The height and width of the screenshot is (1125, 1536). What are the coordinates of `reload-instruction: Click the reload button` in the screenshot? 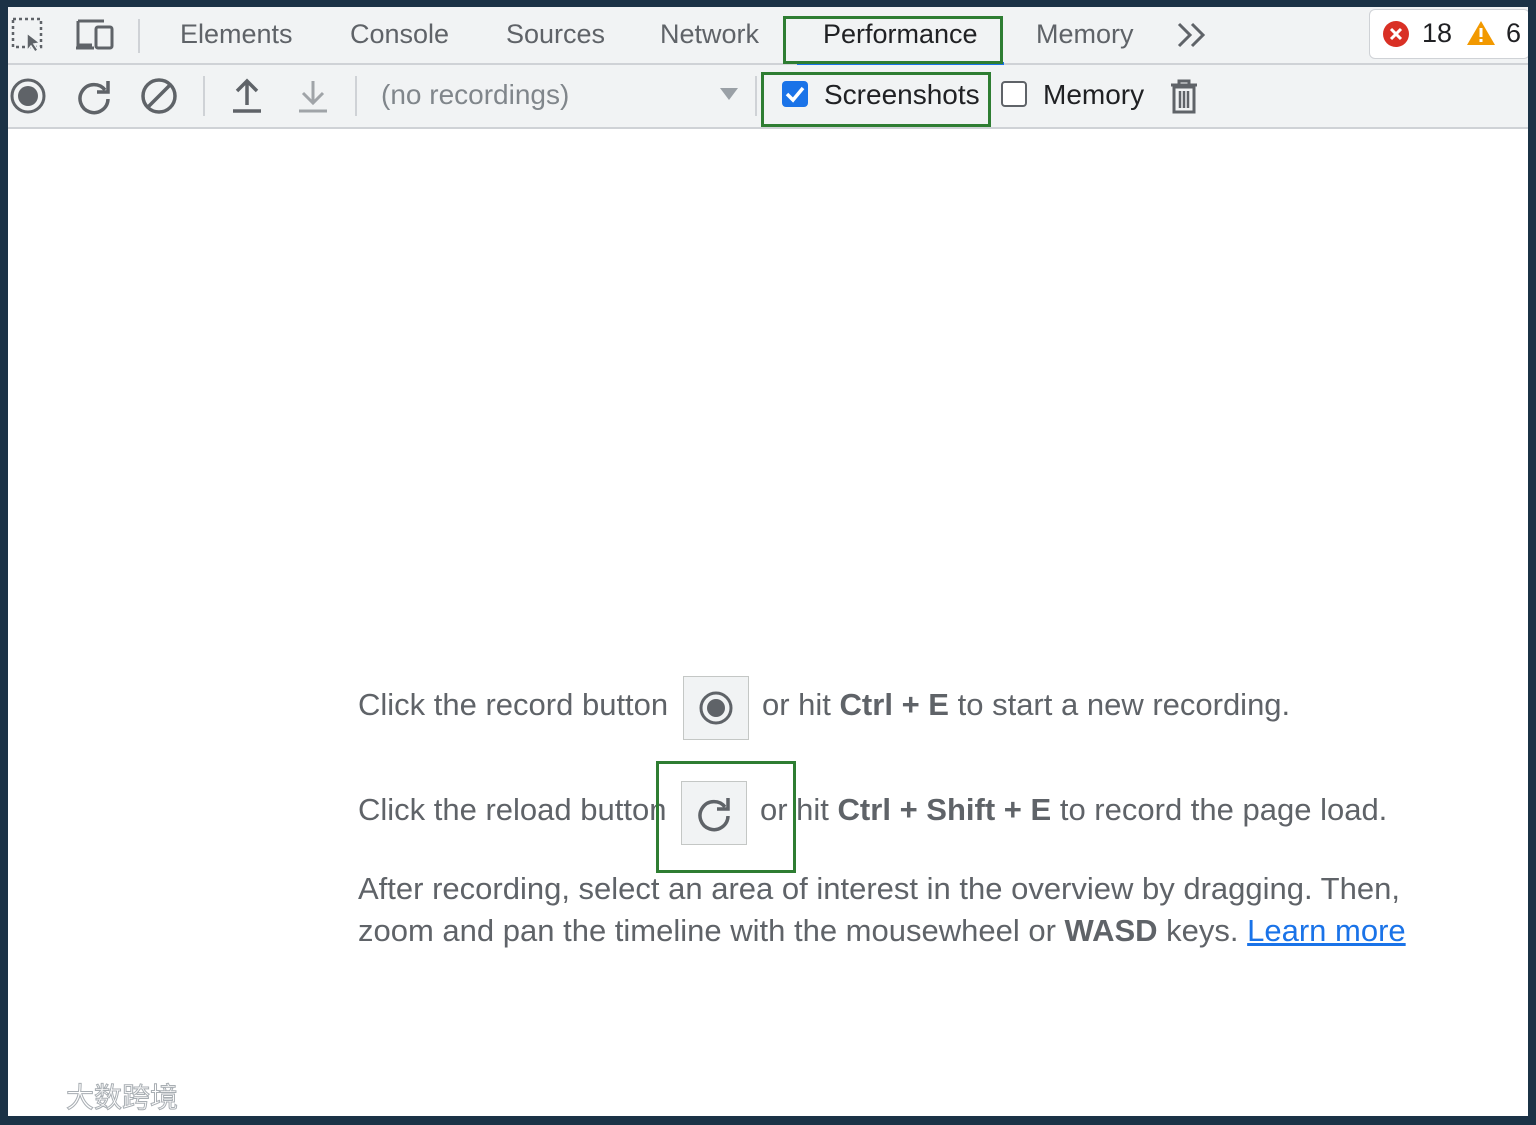 It's located at (512, 810).